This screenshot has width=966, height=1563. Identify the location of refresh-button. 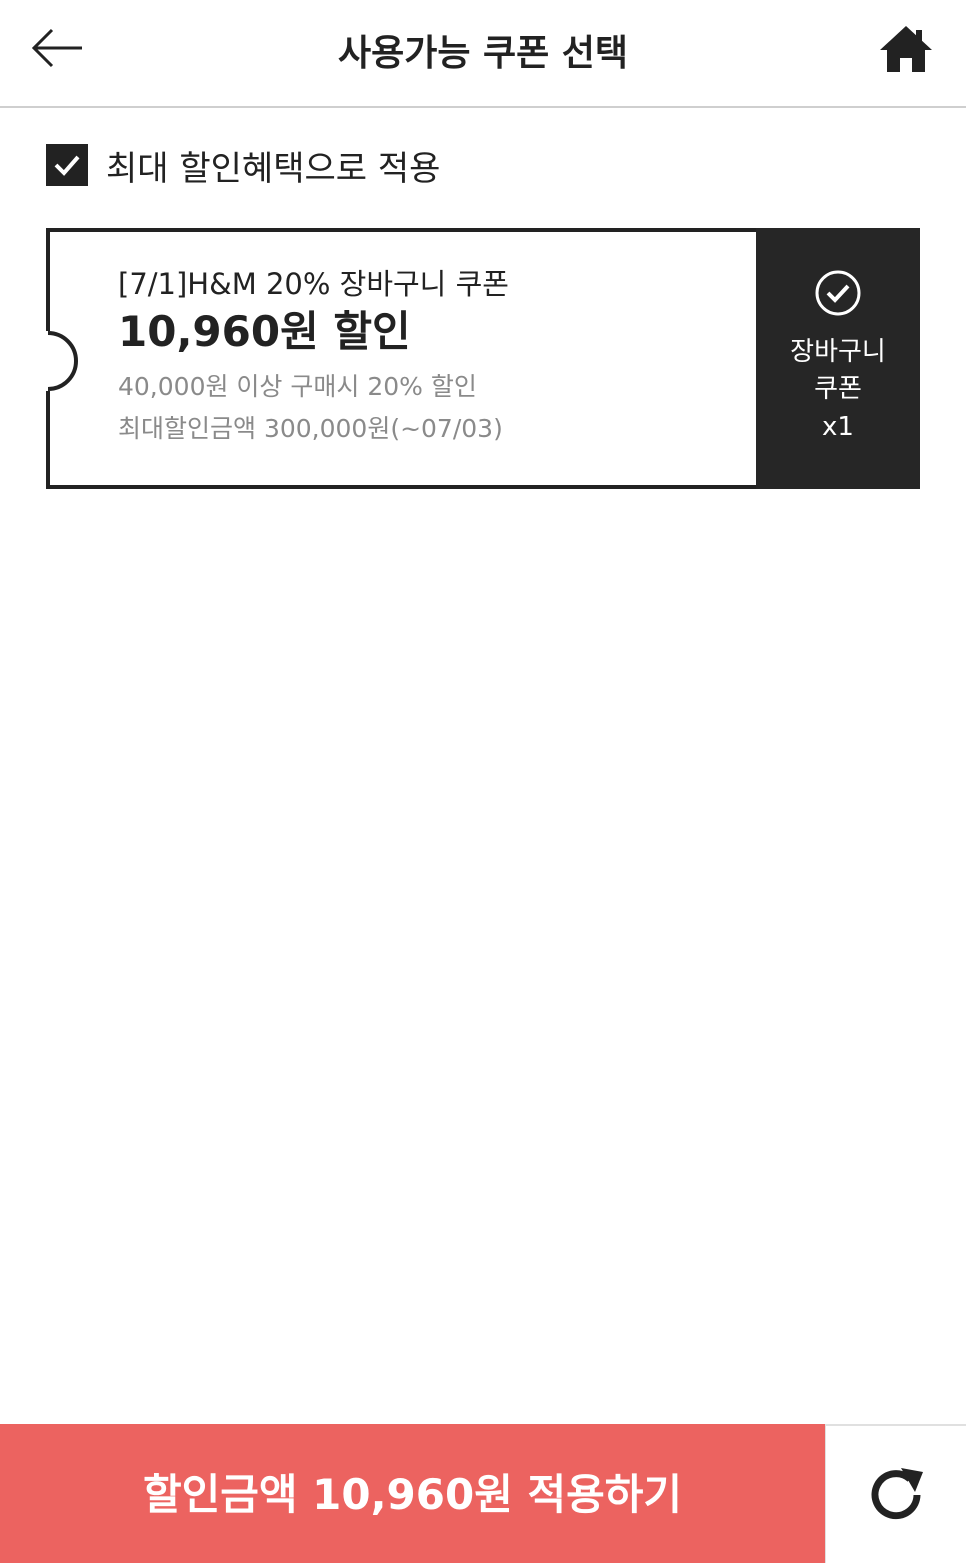
(895, 1493).